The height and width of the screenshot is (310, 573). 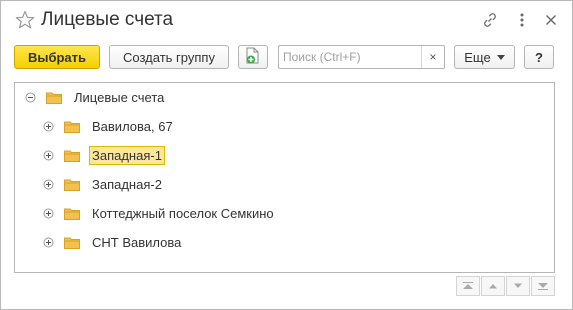 I want to click on more-button-label: Еще, so click(x=477, y=57).